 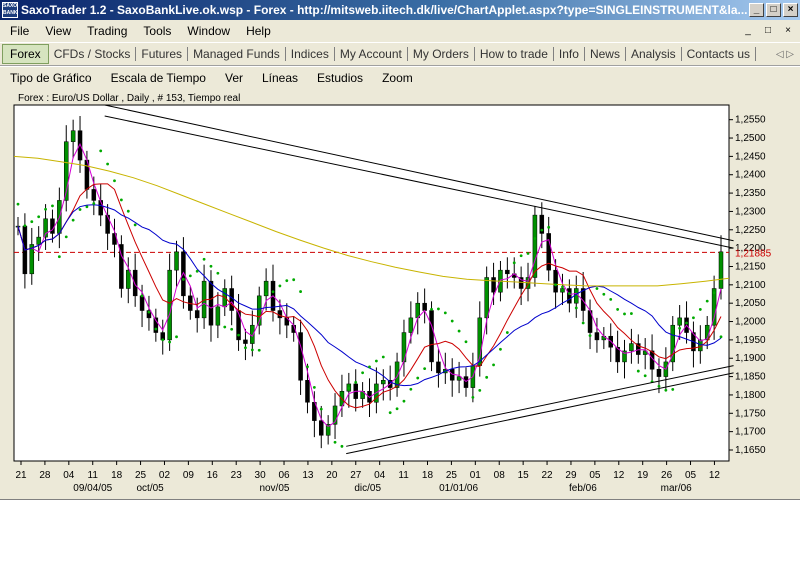 I want to click on x-tick-label: 22, so click(x=547, y=475).